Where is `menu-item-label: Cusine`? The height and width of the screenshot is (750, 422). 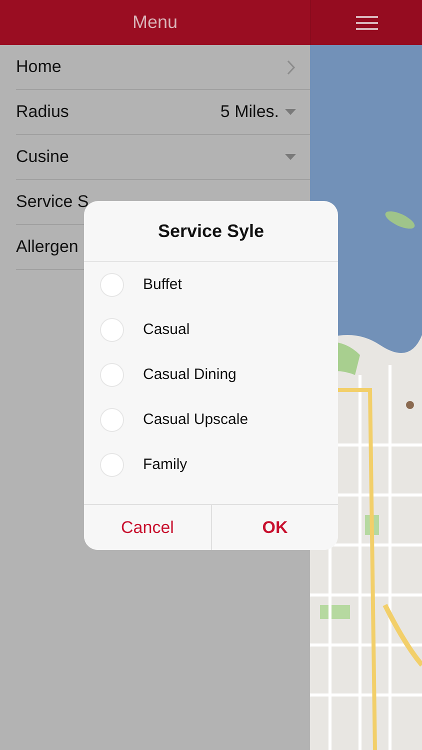
menu-item-label: Cusine is located at coordinates (43, 157).